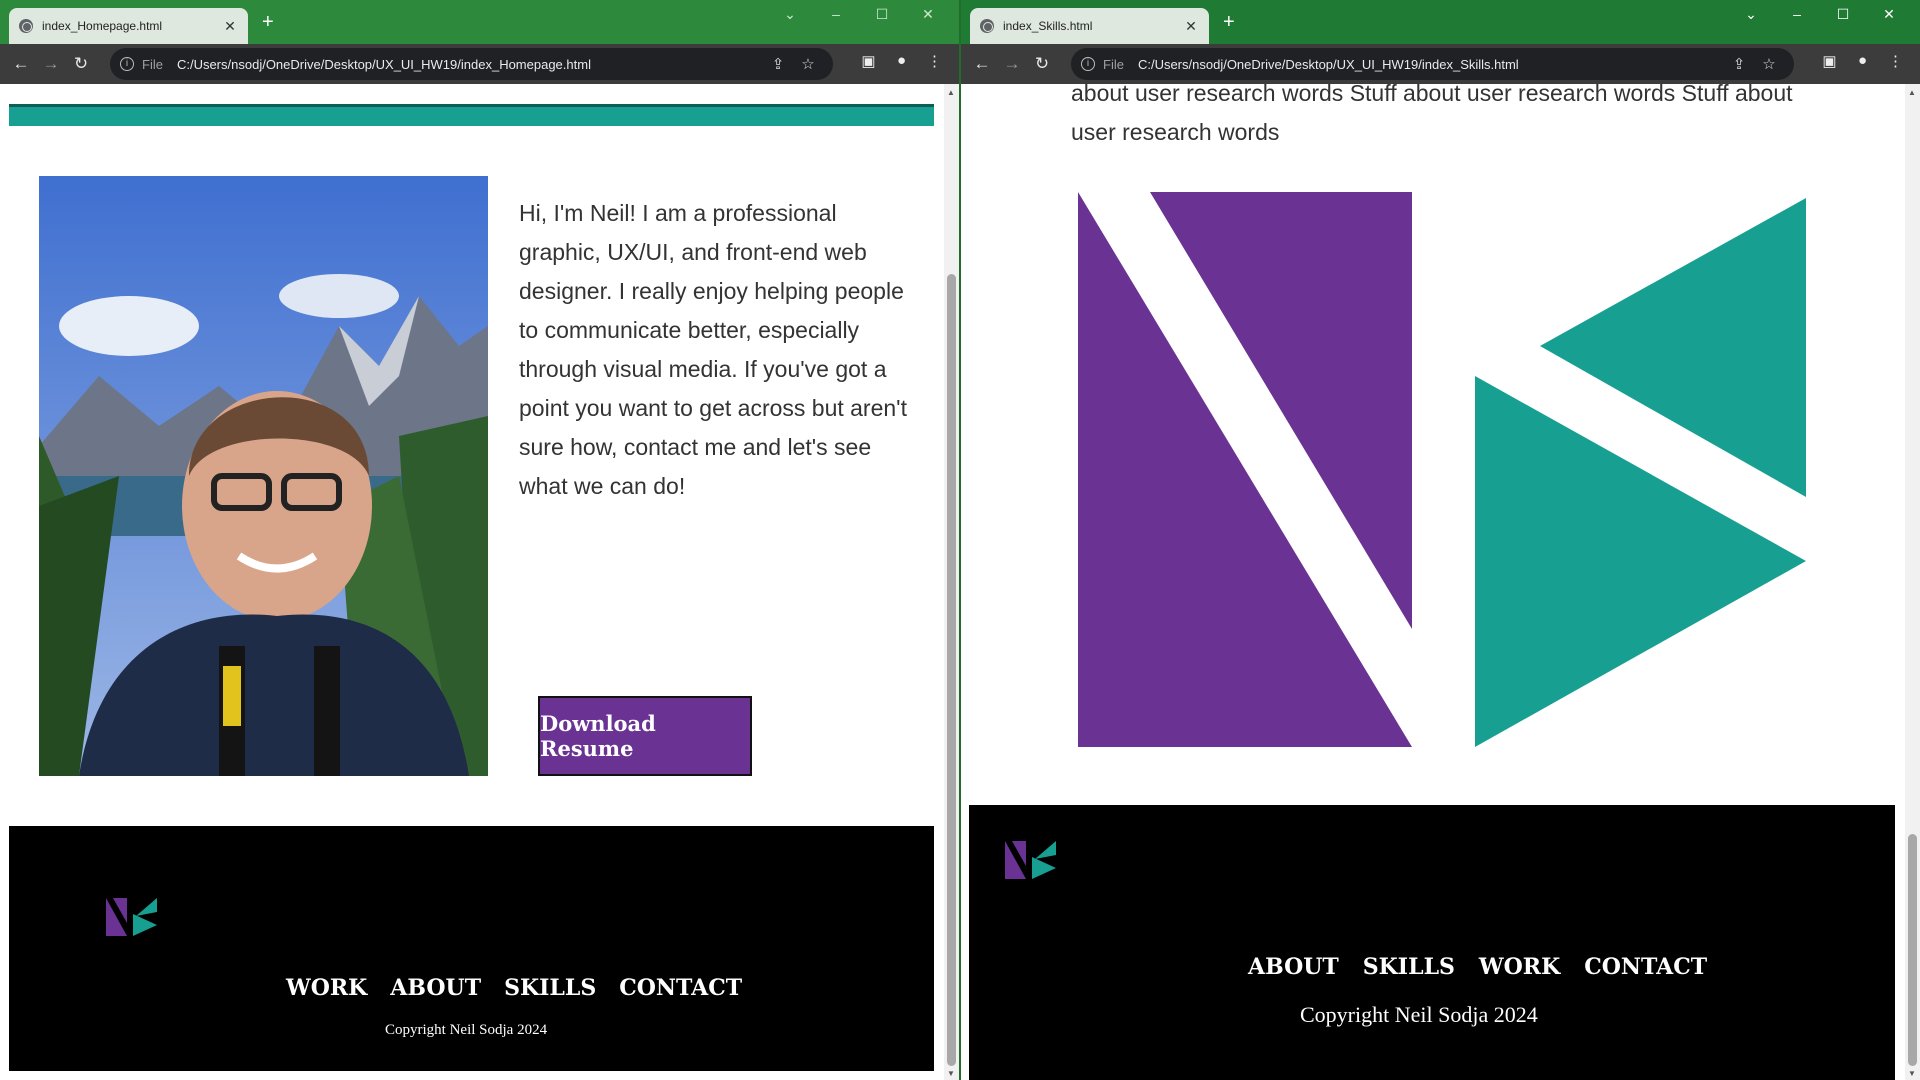 Image resolution: width=1920 pixels, height=1080 pixels. I want to click on tab-title: index_Skills.html, so click(1048, 26).